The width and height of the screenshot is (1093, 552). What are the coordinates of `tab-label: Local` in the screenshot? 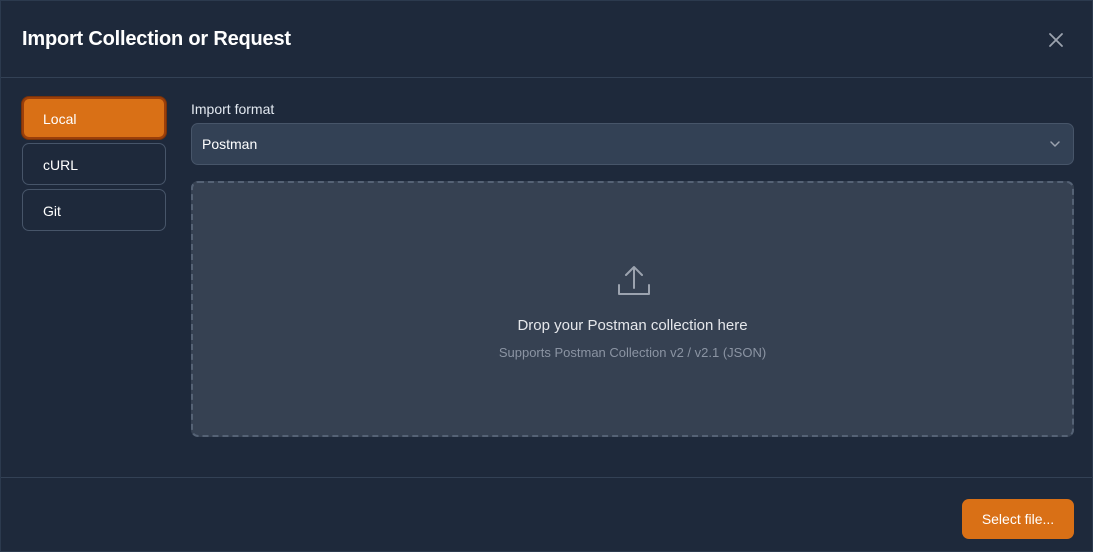 It's located at (60, 119).